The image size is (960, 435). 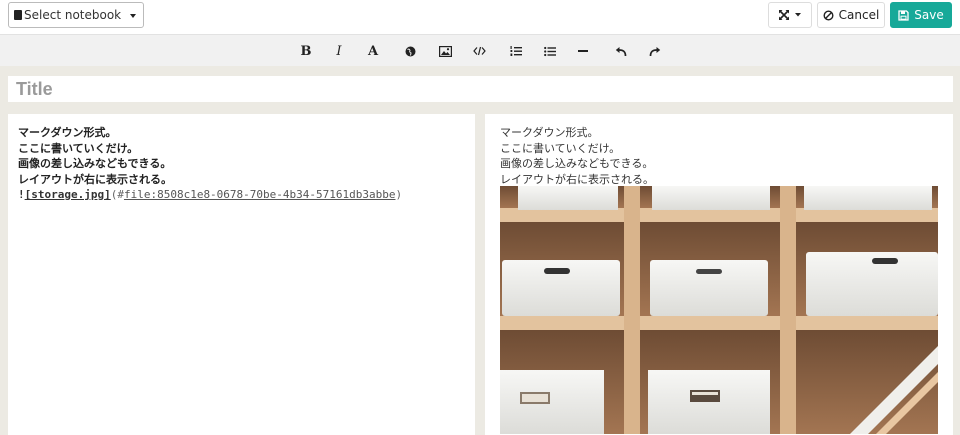 I want to click on expand-button, so click(x=790, y=15).